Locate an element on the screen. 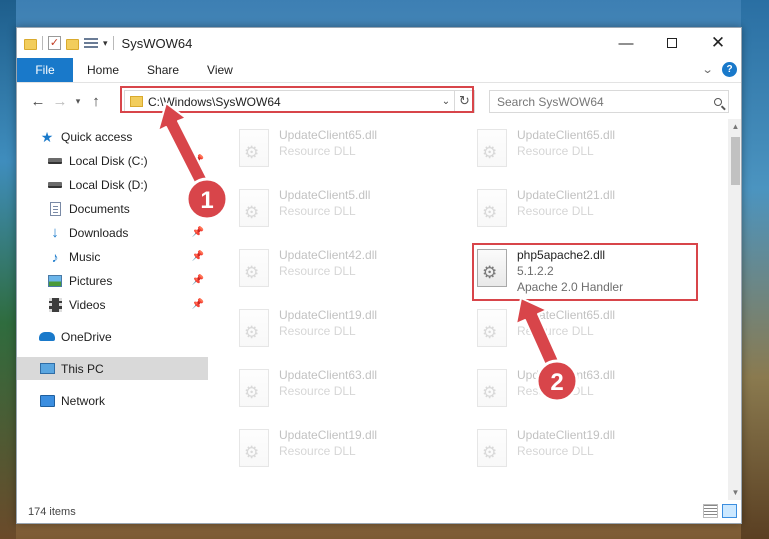 Image resolution: width=769 pixels, height=539 pixels. sidebar-item-pictures: Pictures 📌 is located at coordinates (112, 280).